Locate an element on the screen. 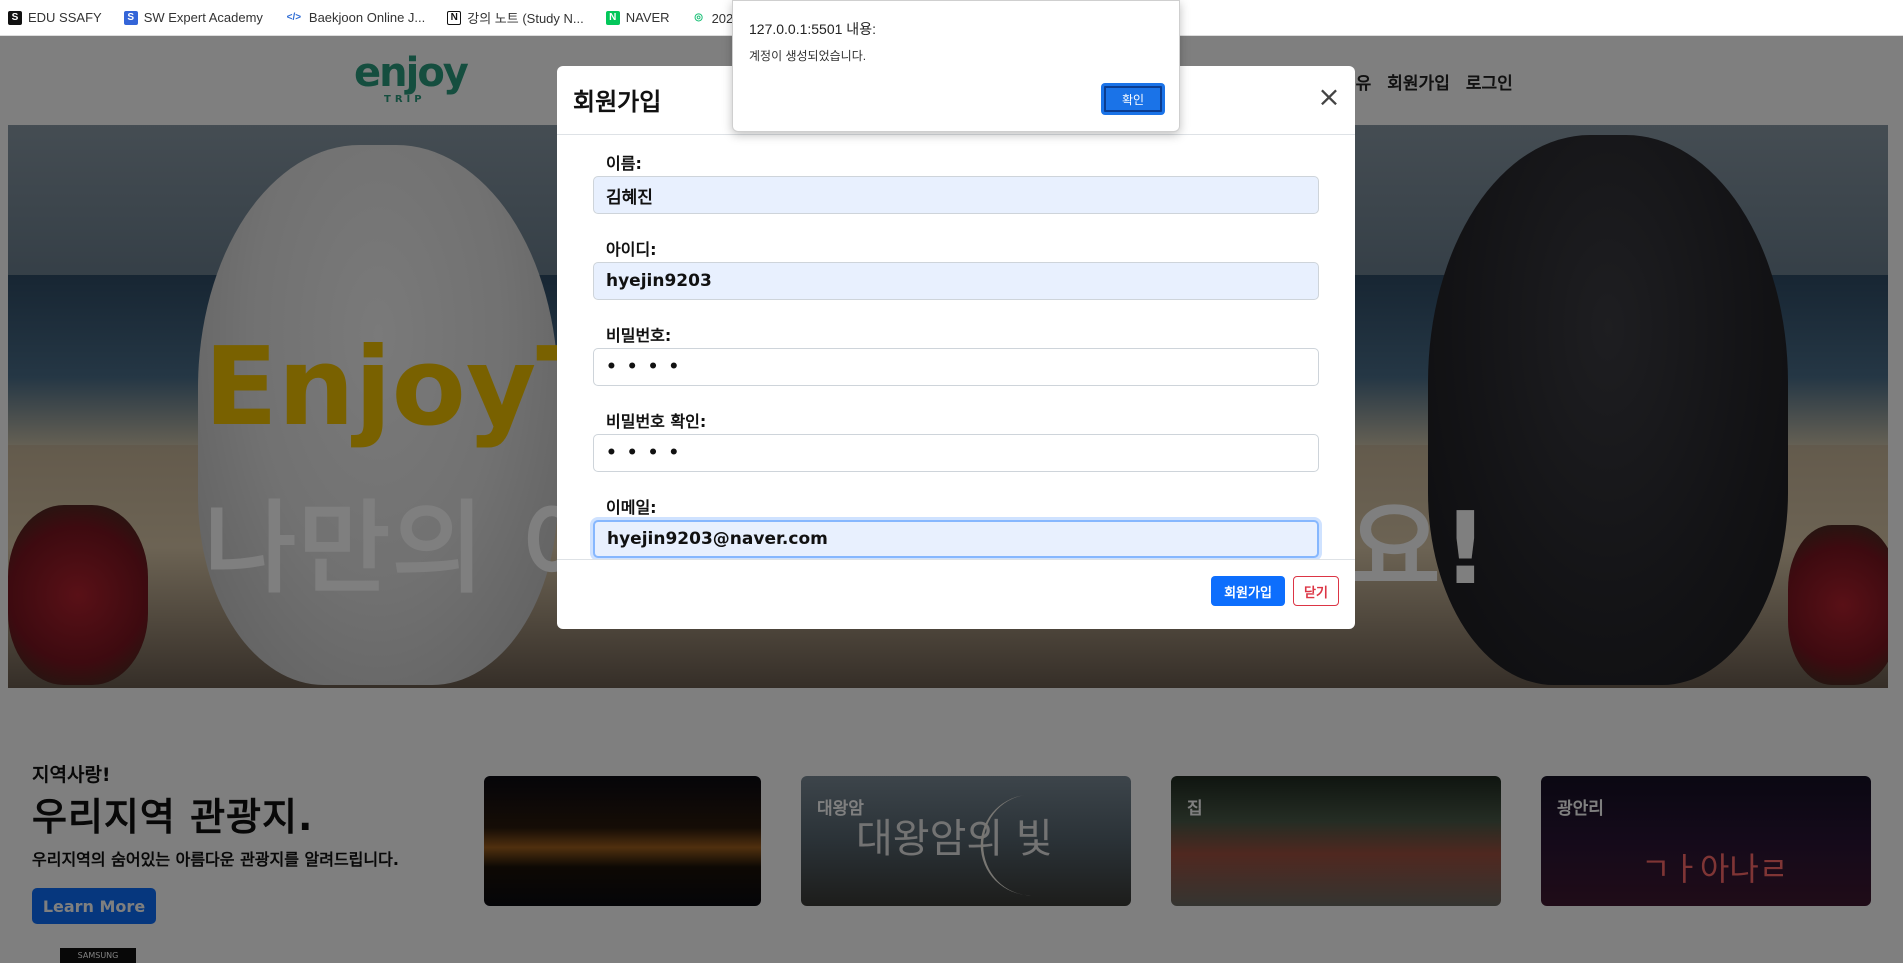 The image size is (1903, 963). email-input: hyejin9203@naver.com is located at coordinates (956, 539).